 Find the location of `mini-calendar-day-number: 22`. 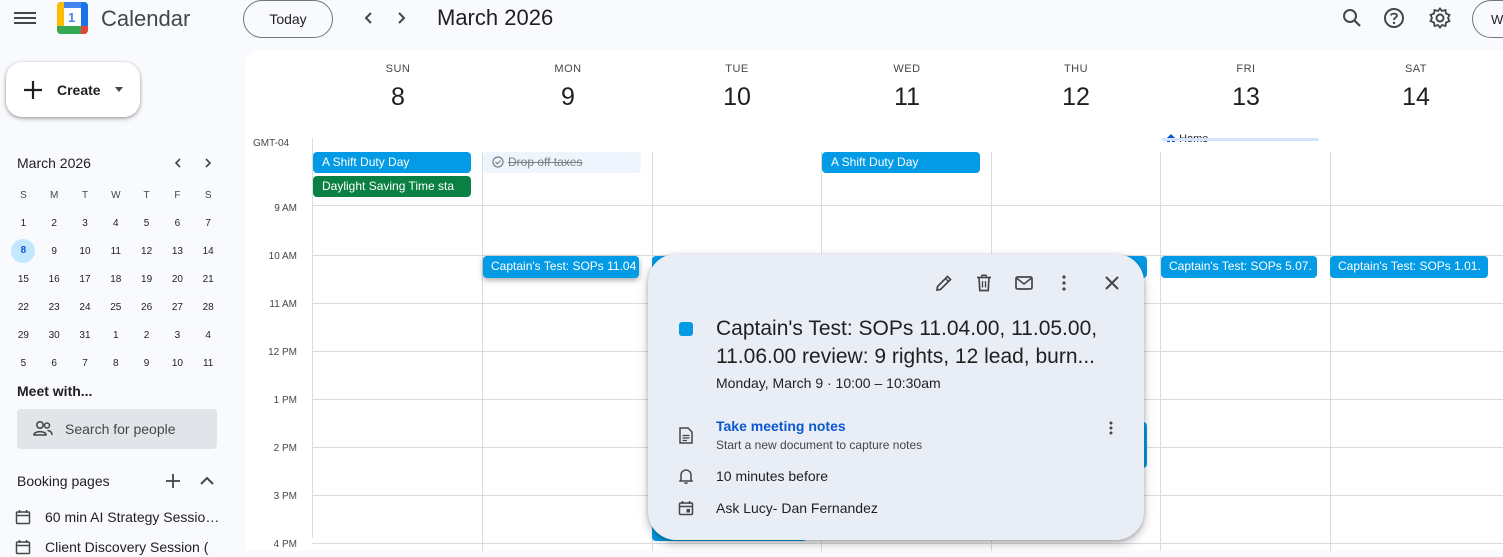

mini-calendar-day-number: 22 is located at coordinates (23, 307).